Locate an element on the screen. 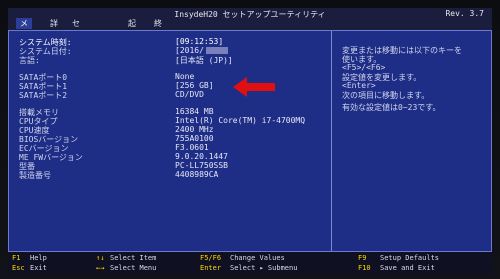 The image size is (500, 279). enter-key: Enter is located at coordinates (211, 268).